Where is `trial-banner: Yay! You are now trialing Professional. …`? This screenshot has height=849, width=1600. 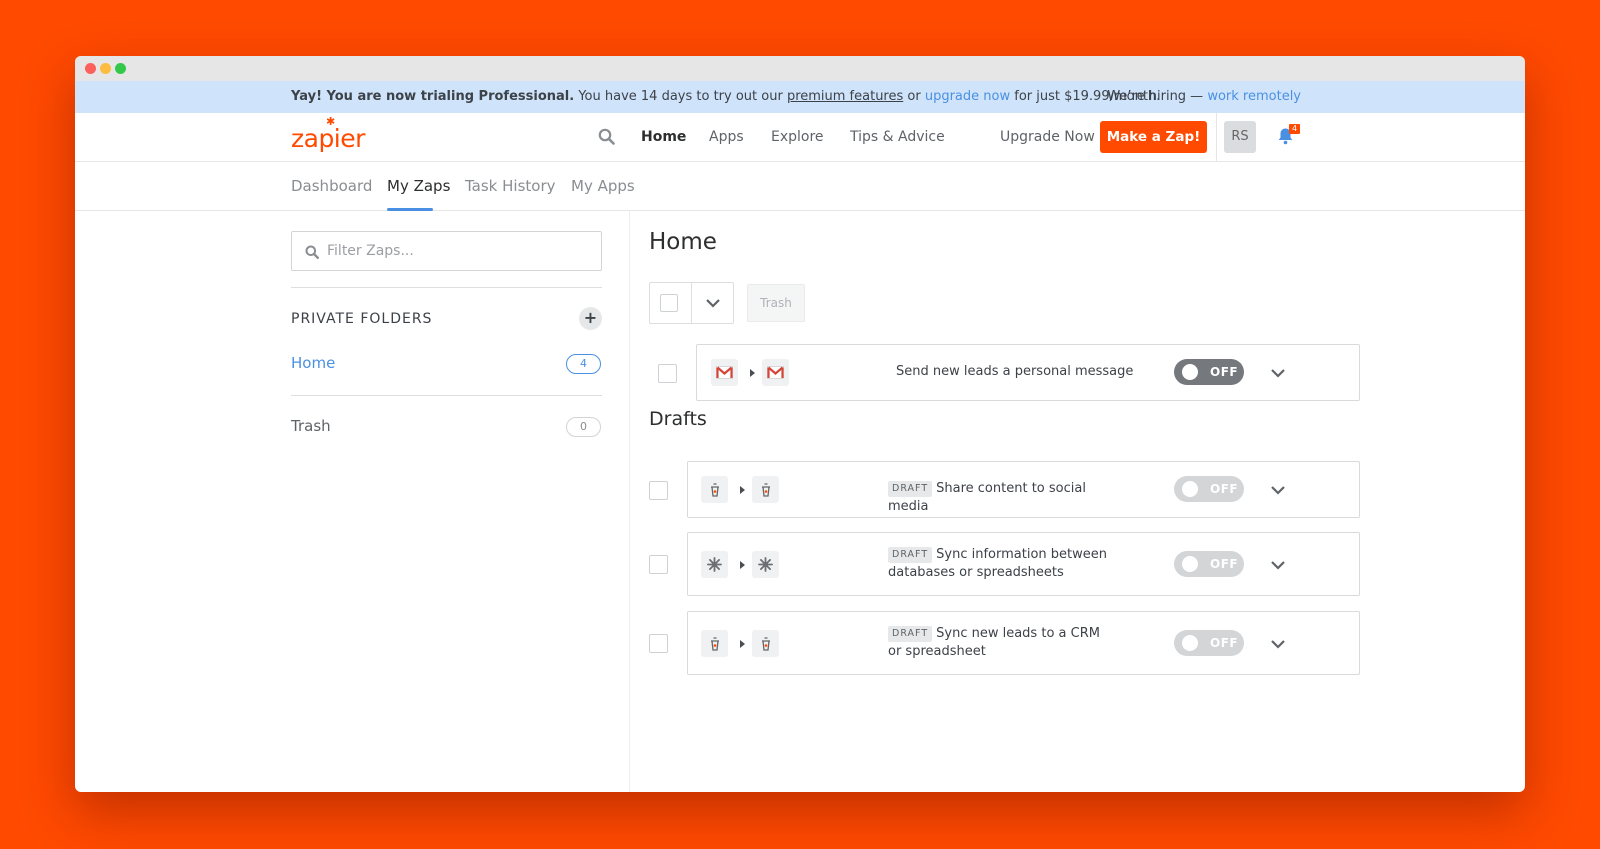 trial-banner: Yay! You are now trialing Professional. … is located at coordinates (800, 97).